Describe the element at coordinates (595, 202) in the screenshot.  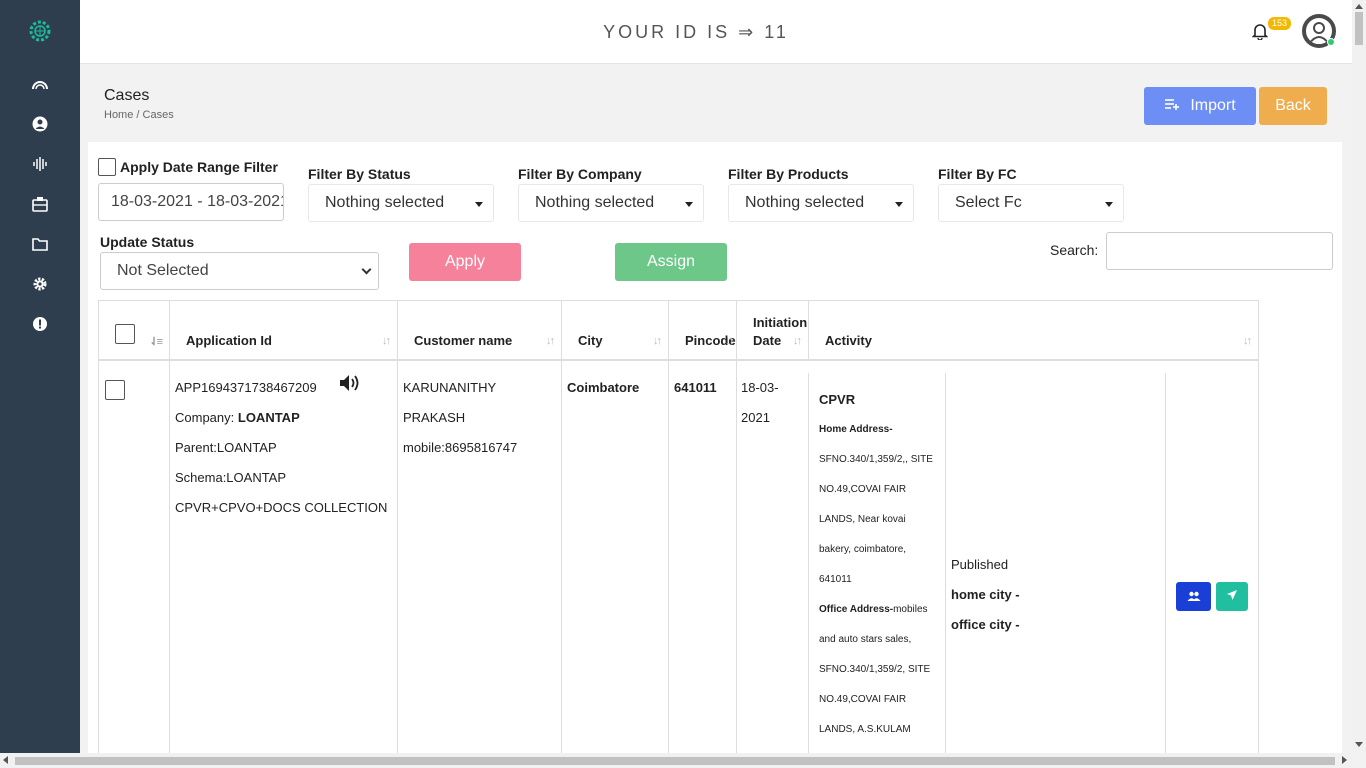
I see `company-filter-value: Nothing selected` at that location.